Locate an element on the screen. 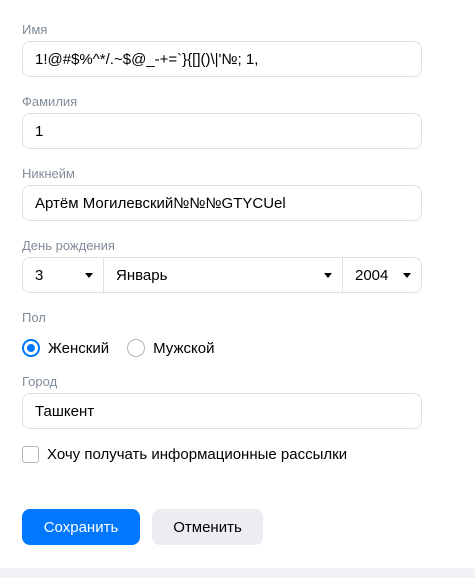 The width and height of the screenshot is (475, 578). birthday-day-select: 3 is located at coordinates (63, 275).